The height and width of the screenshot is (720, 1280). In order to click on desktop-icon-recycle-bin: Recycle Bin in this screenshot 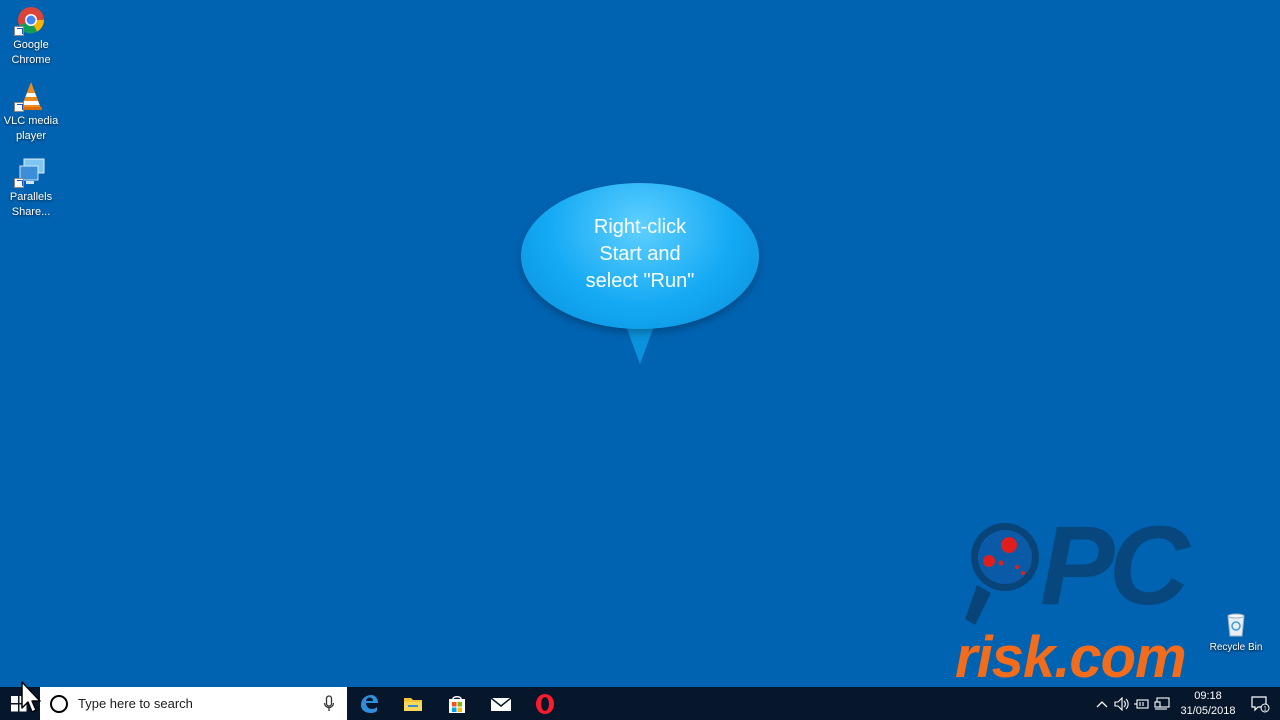, I will do `click(1236, 632)`.